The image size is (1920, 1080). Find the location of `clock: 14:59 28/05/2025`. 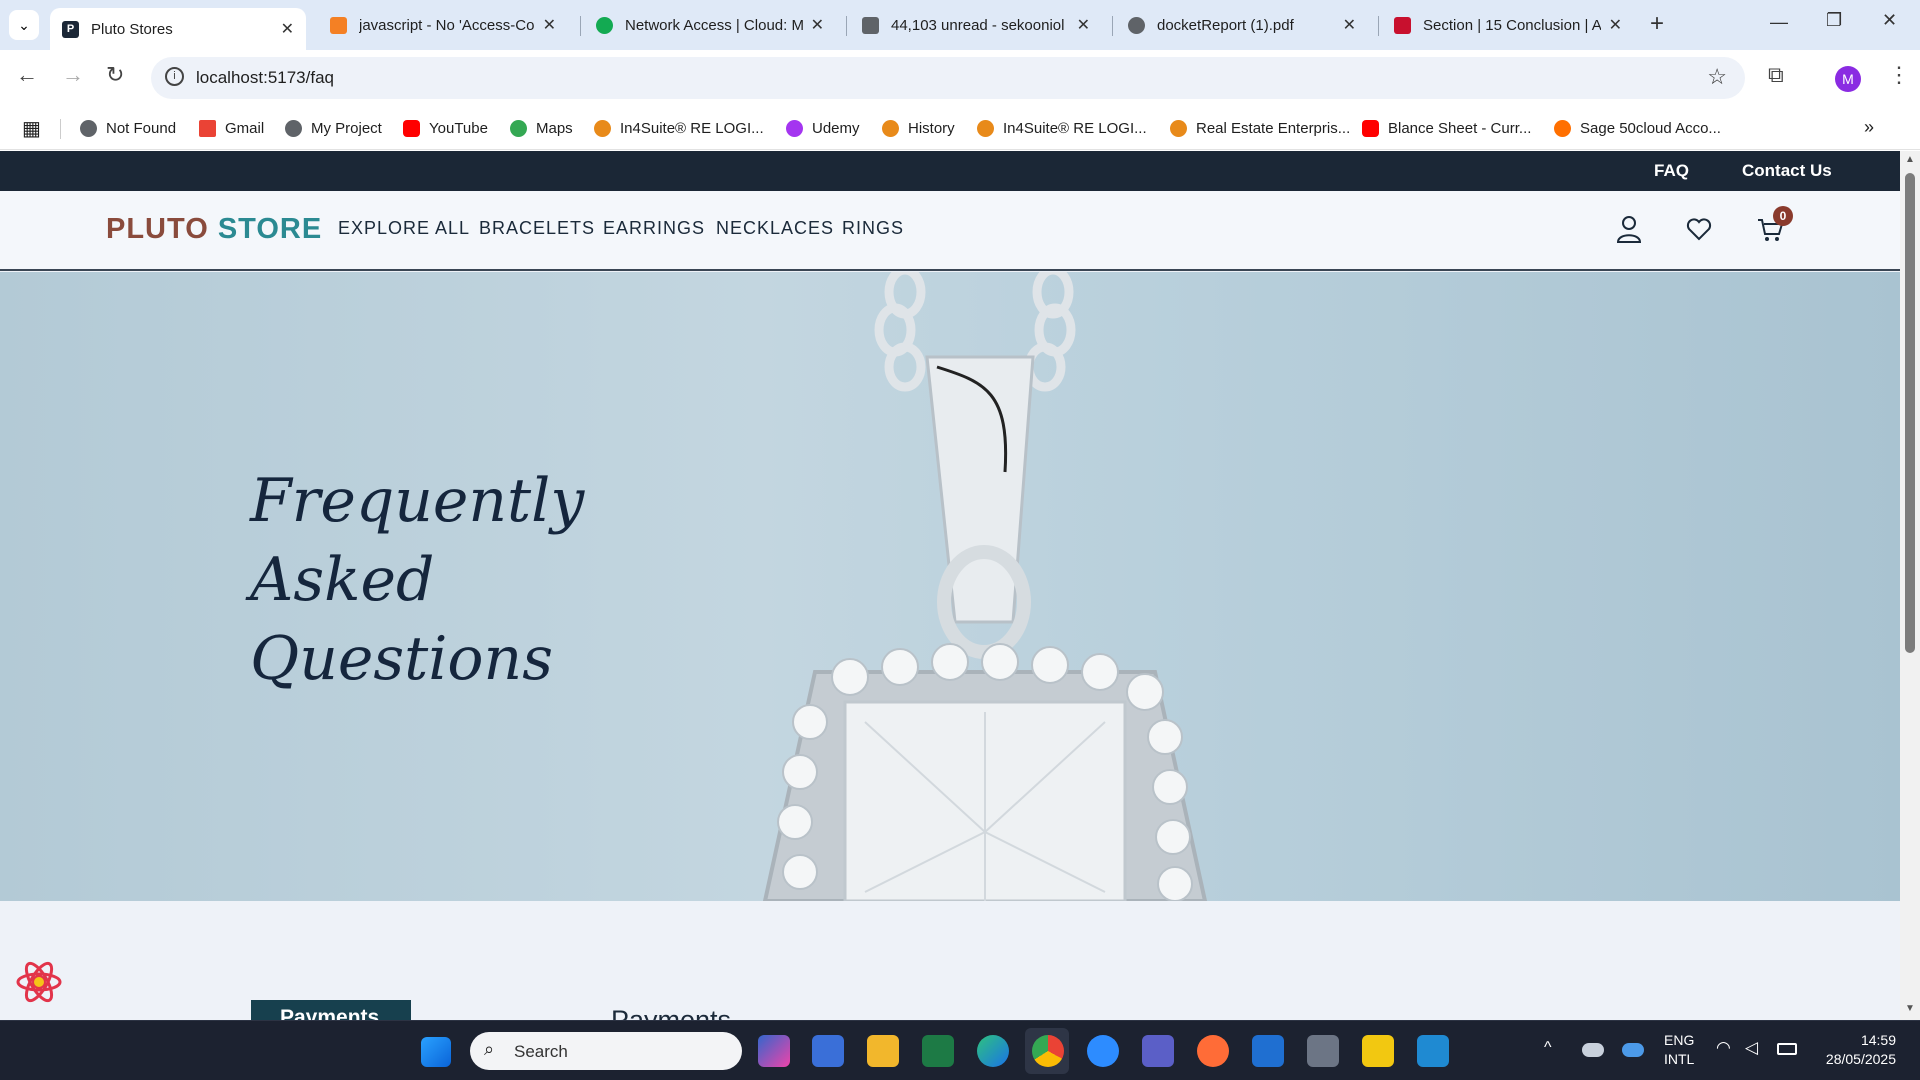

clock: 14:59 28/05/2025 is located at coordinates (1855, 1050).